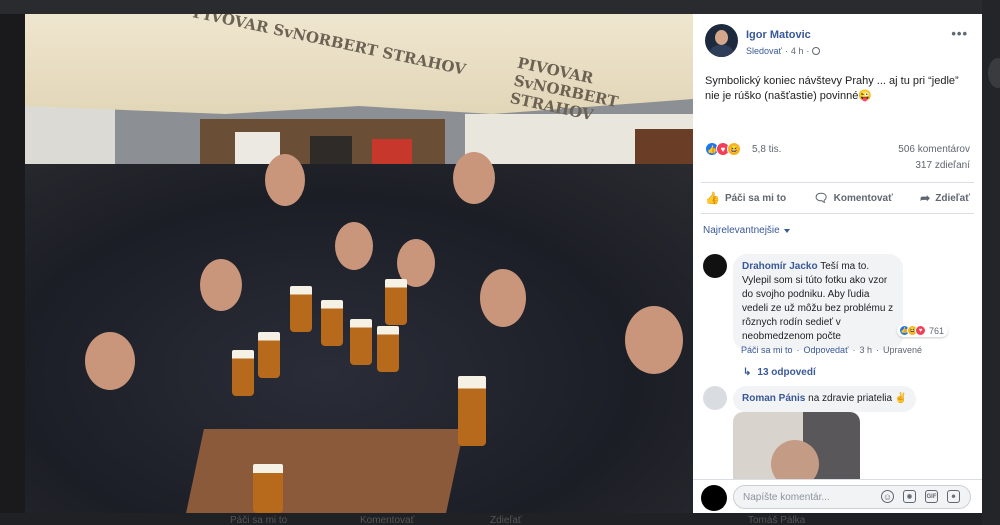 Image resolution: width=1000 pixels, height=525 pixels. Describe the element at coordinates (931, 496) in the screenshot. I see `gif-icon: GIF` at that location.